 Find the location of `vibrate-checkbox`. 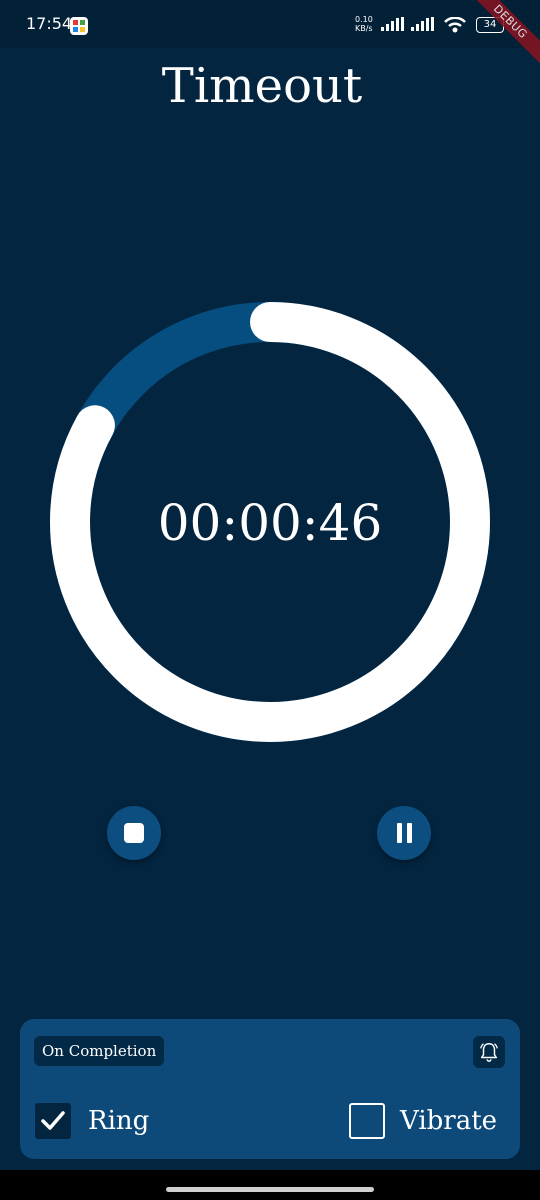

vibrate-checkbox is located at coordinates (367, 1121).